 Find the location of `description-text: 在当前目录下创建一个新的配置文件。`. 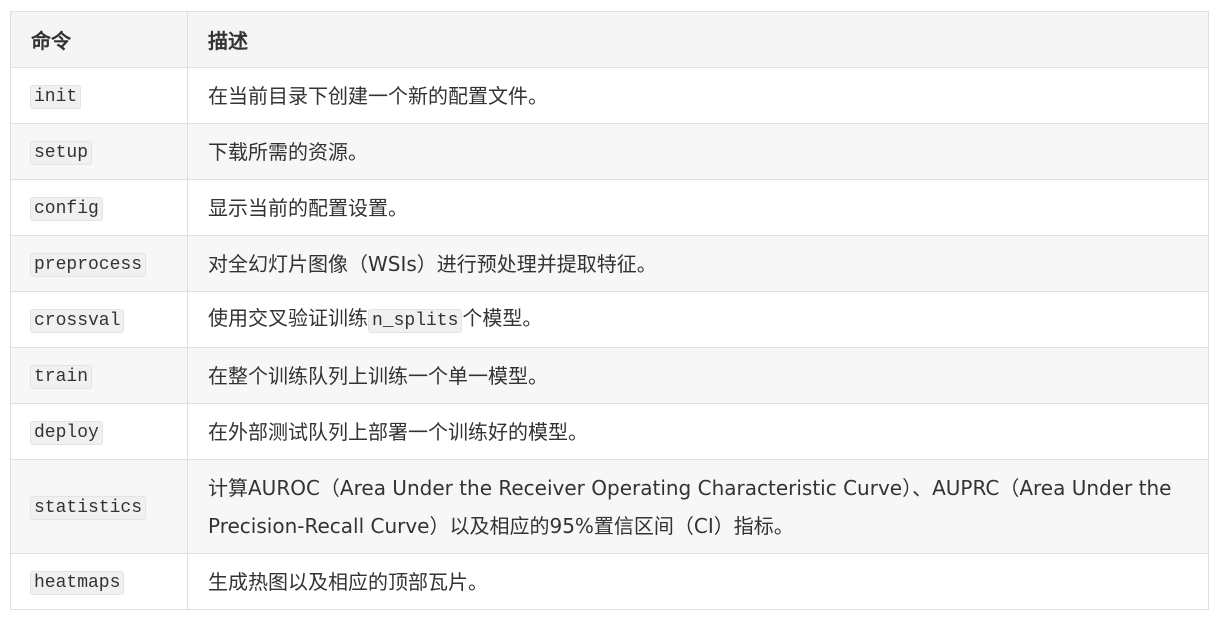

description-text: 在当前目录下创建一个新的配置文件。 is located at coordinates (378, 95).